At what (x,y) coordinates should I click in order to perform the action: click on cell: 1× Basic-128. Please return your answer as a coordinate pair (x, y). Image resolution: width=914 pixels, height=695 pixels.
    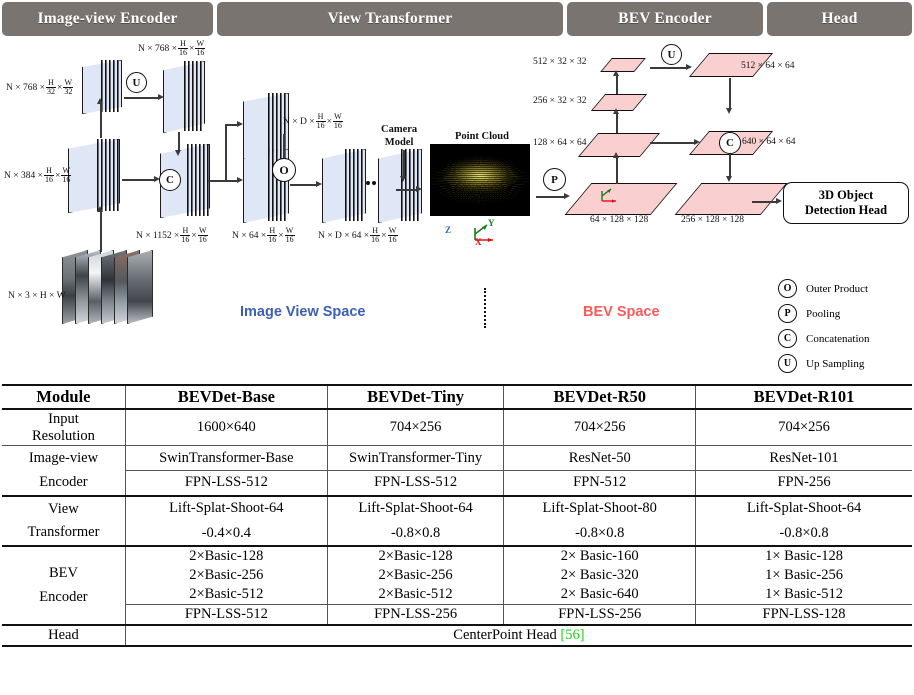
    Looking at the image, I should click on (803, 556).